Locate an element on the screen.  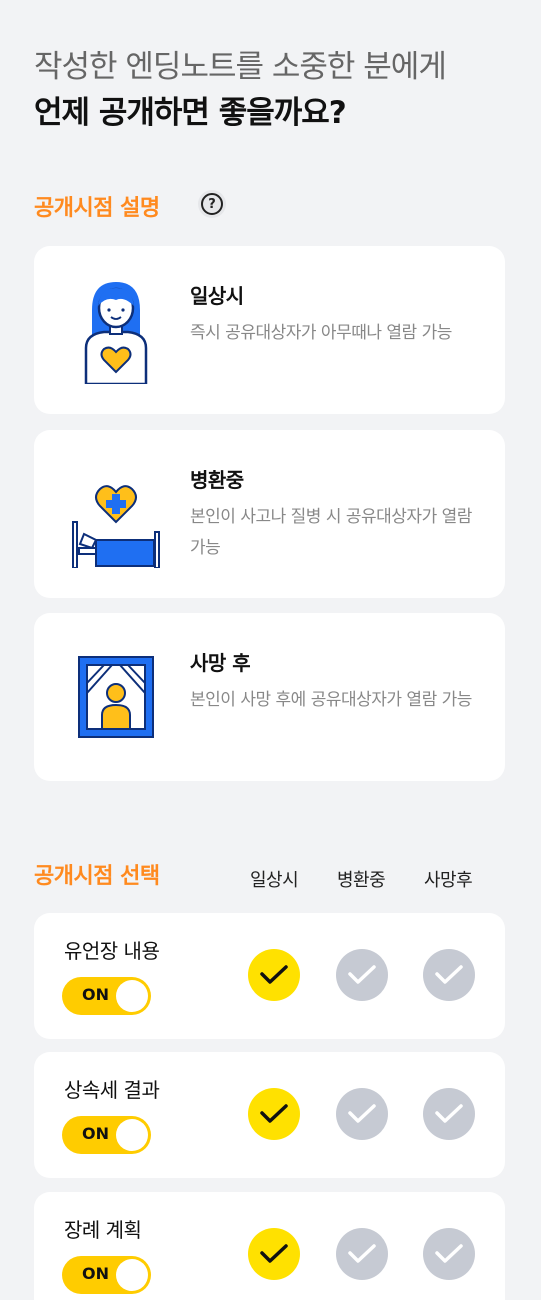
select-row-will: 유언장 내용 ON is located at coordinates (269, 976).